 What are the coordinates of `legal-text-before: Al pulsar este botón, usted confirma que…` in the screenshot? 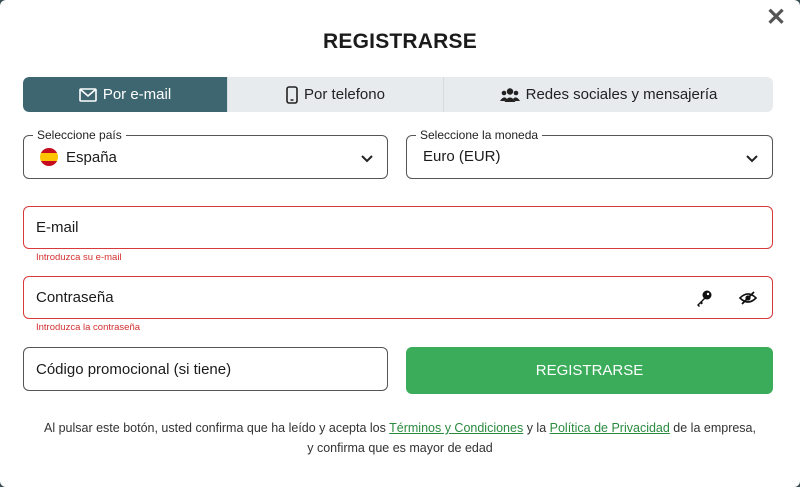 It's located at (217, 428).